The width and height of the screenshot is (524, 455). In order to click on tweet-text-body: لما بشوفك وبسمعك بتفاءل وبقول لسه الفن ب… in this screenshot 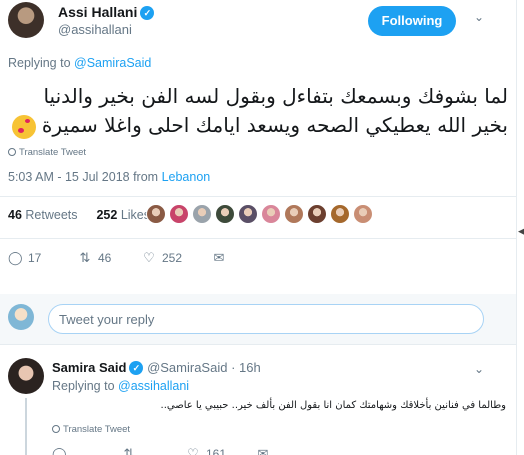, I will do `click(274, 110)`.